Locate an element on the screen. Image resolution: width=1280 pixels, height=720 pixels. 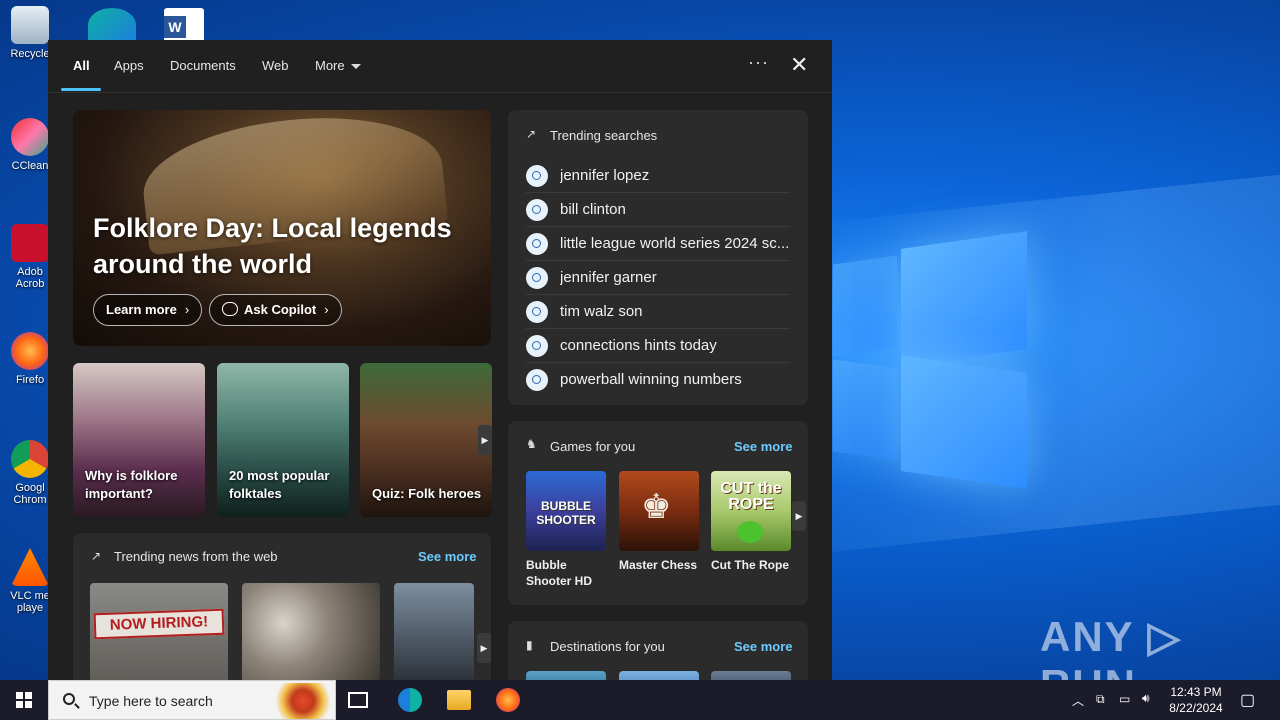
trending-search-item: jennifer garner is located at coordinates (658, 278).